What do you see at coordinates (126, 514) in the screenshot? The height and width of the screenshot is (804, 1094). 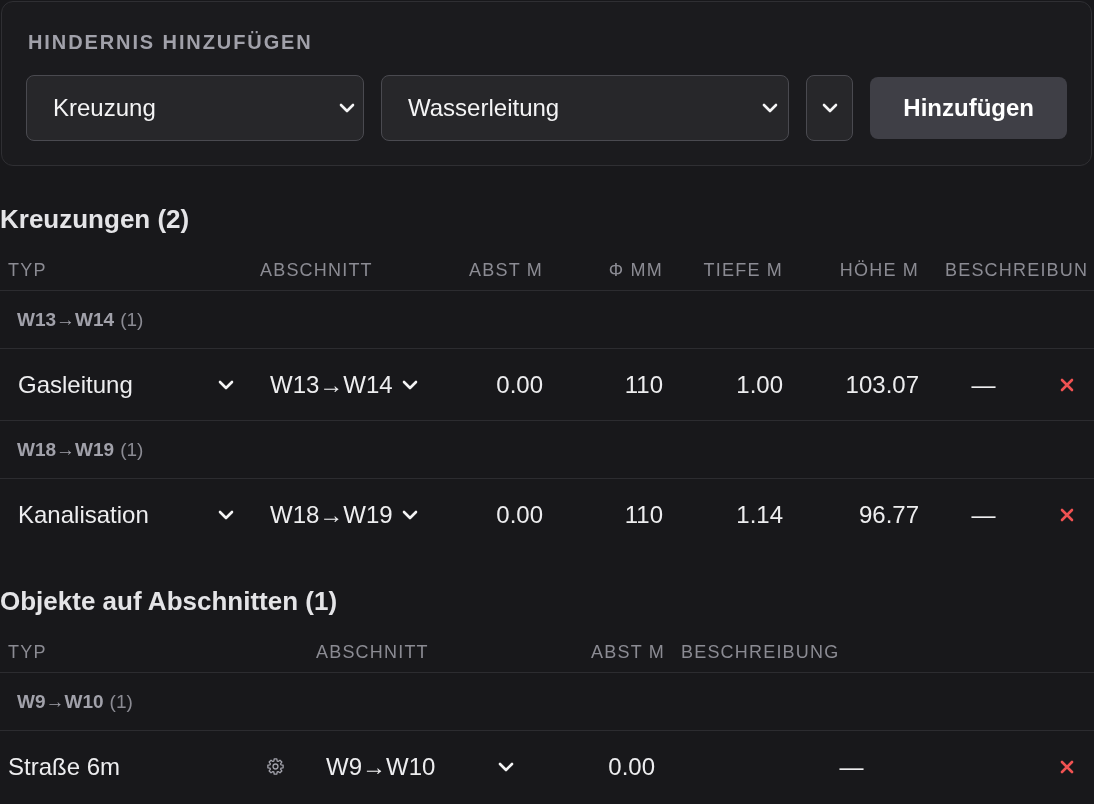 I see `type-dropdown: Kanalisation` at bounding box center [126, 514].